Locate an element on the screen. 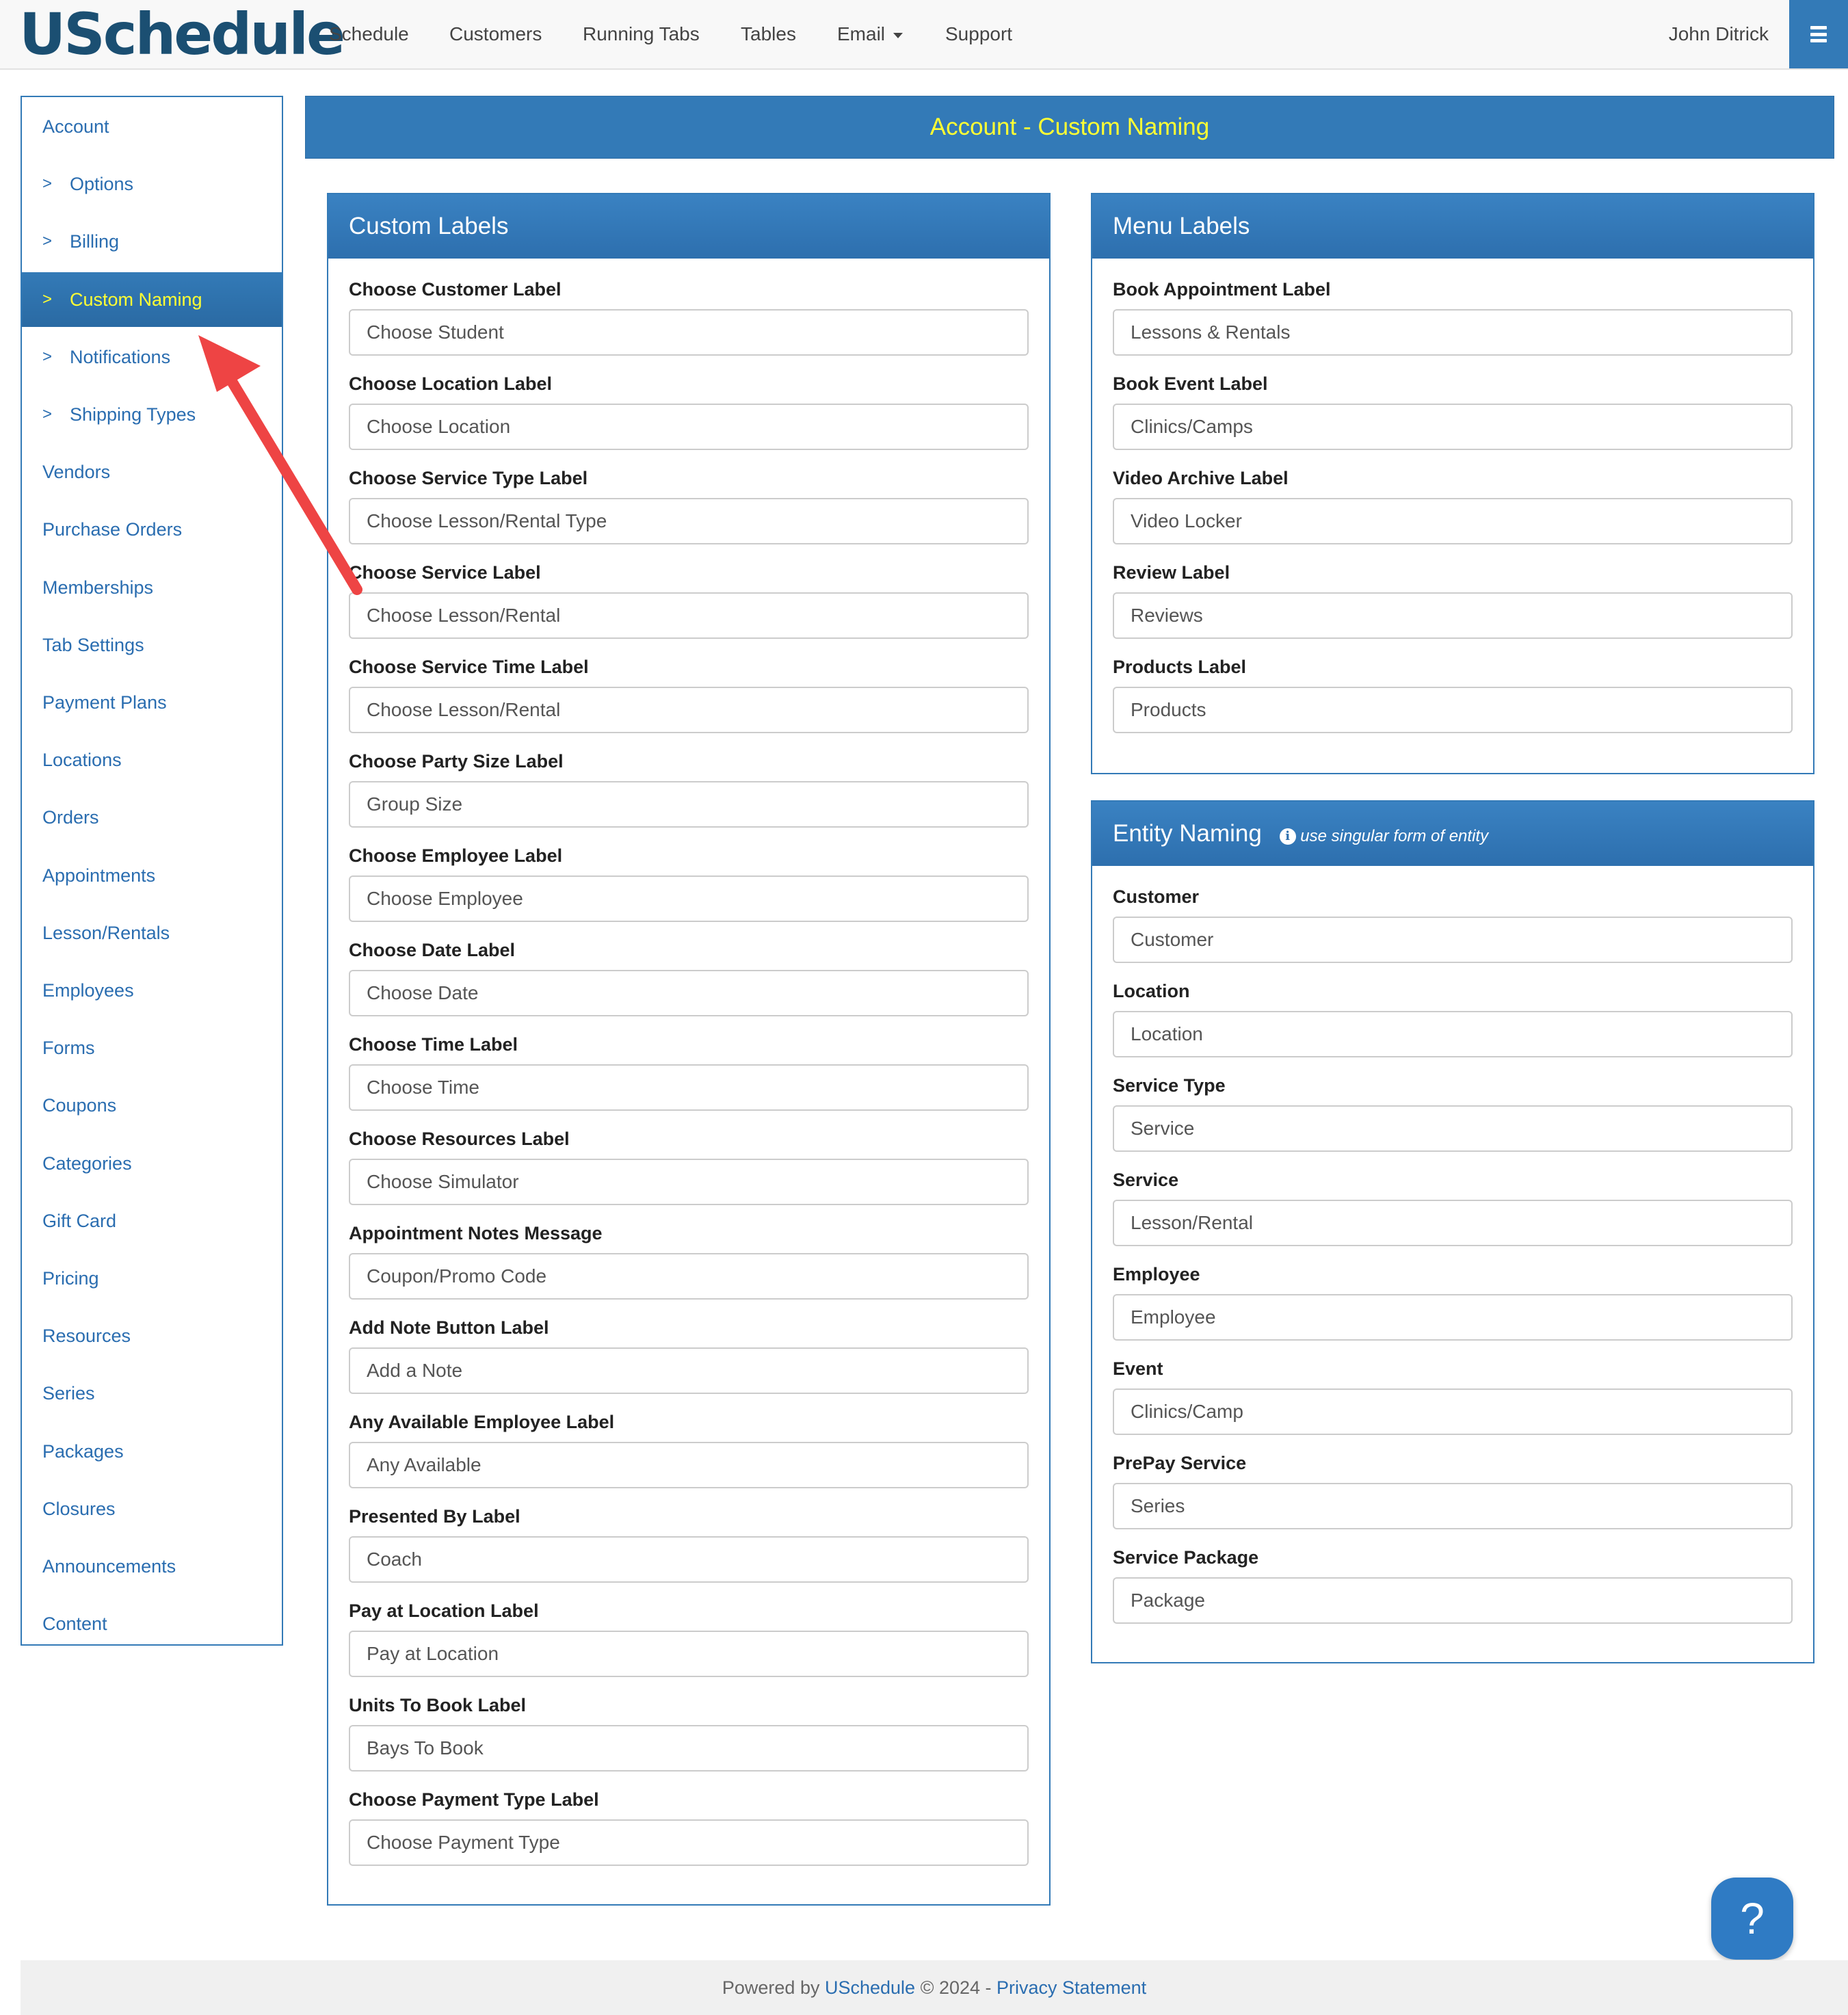  sidebar-item-label: Account is located at coordinates (75, 126).